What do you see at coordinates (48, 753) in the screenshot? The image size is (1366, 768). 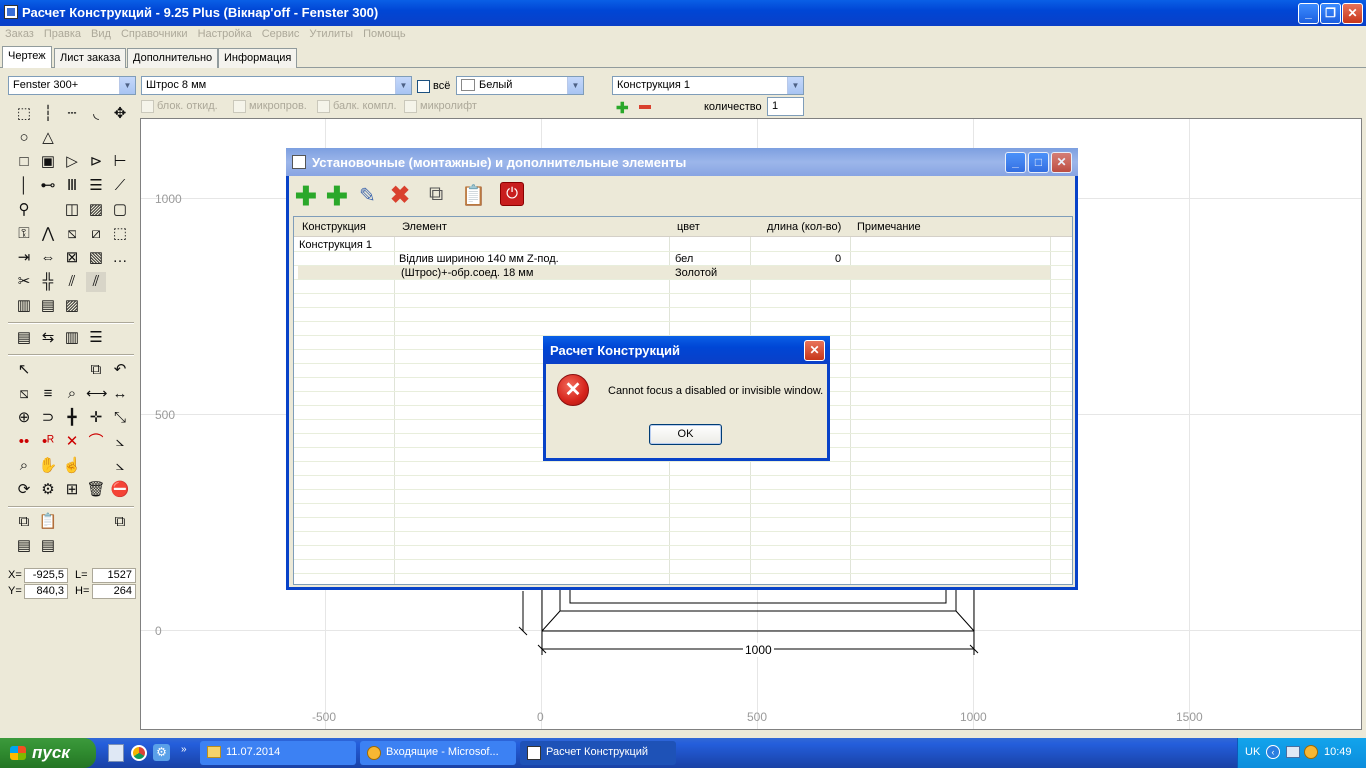 I see `start-button: пуск` at bounding box center [48, 753].